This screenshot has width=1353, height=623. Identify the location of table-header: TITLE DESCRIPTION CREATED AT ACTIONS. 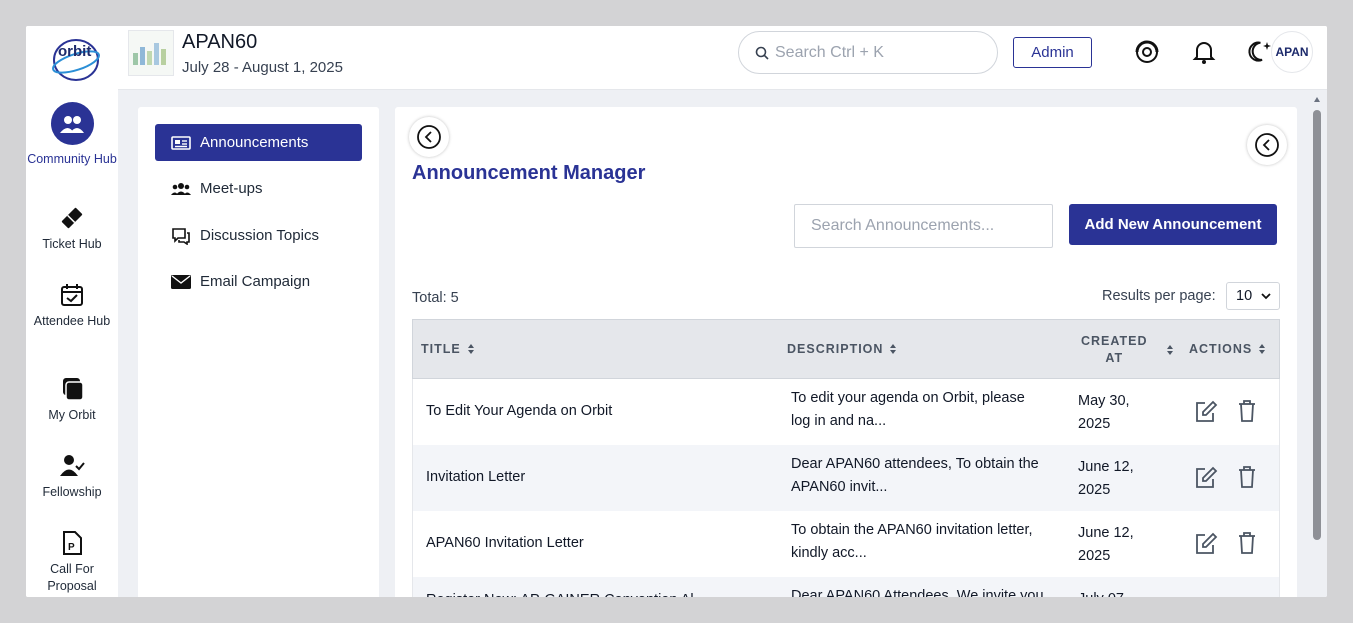
(846, 349).